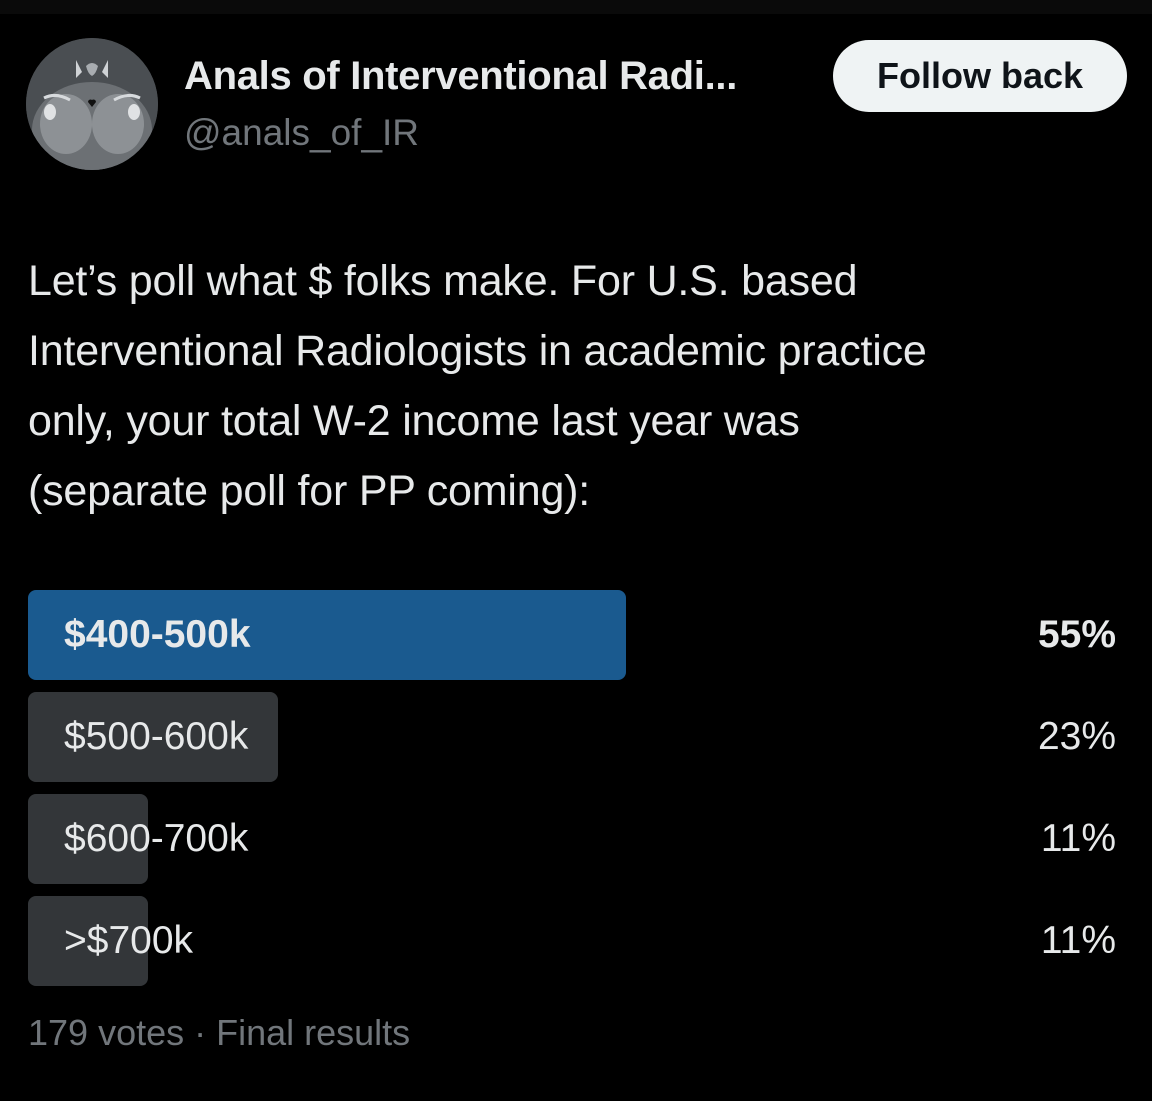  Describe the element at coordinates (576, 7) in the screenshot. I see `top-edge` at that location.